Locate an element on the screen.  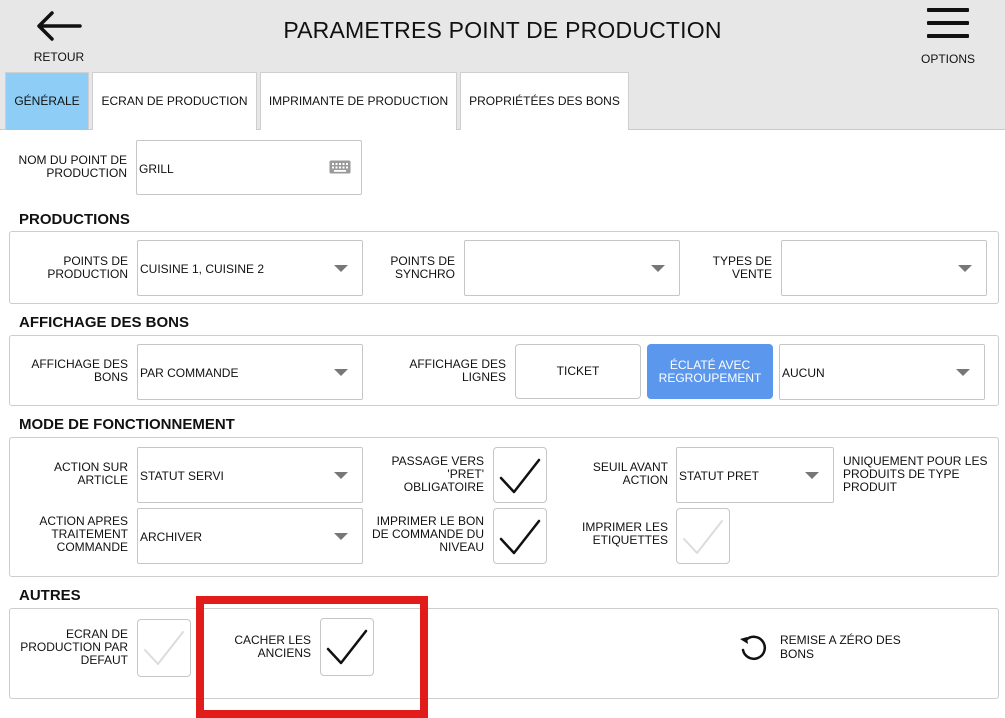
label-line: OBLIGATOIRE is located at coordinates (443, 487).